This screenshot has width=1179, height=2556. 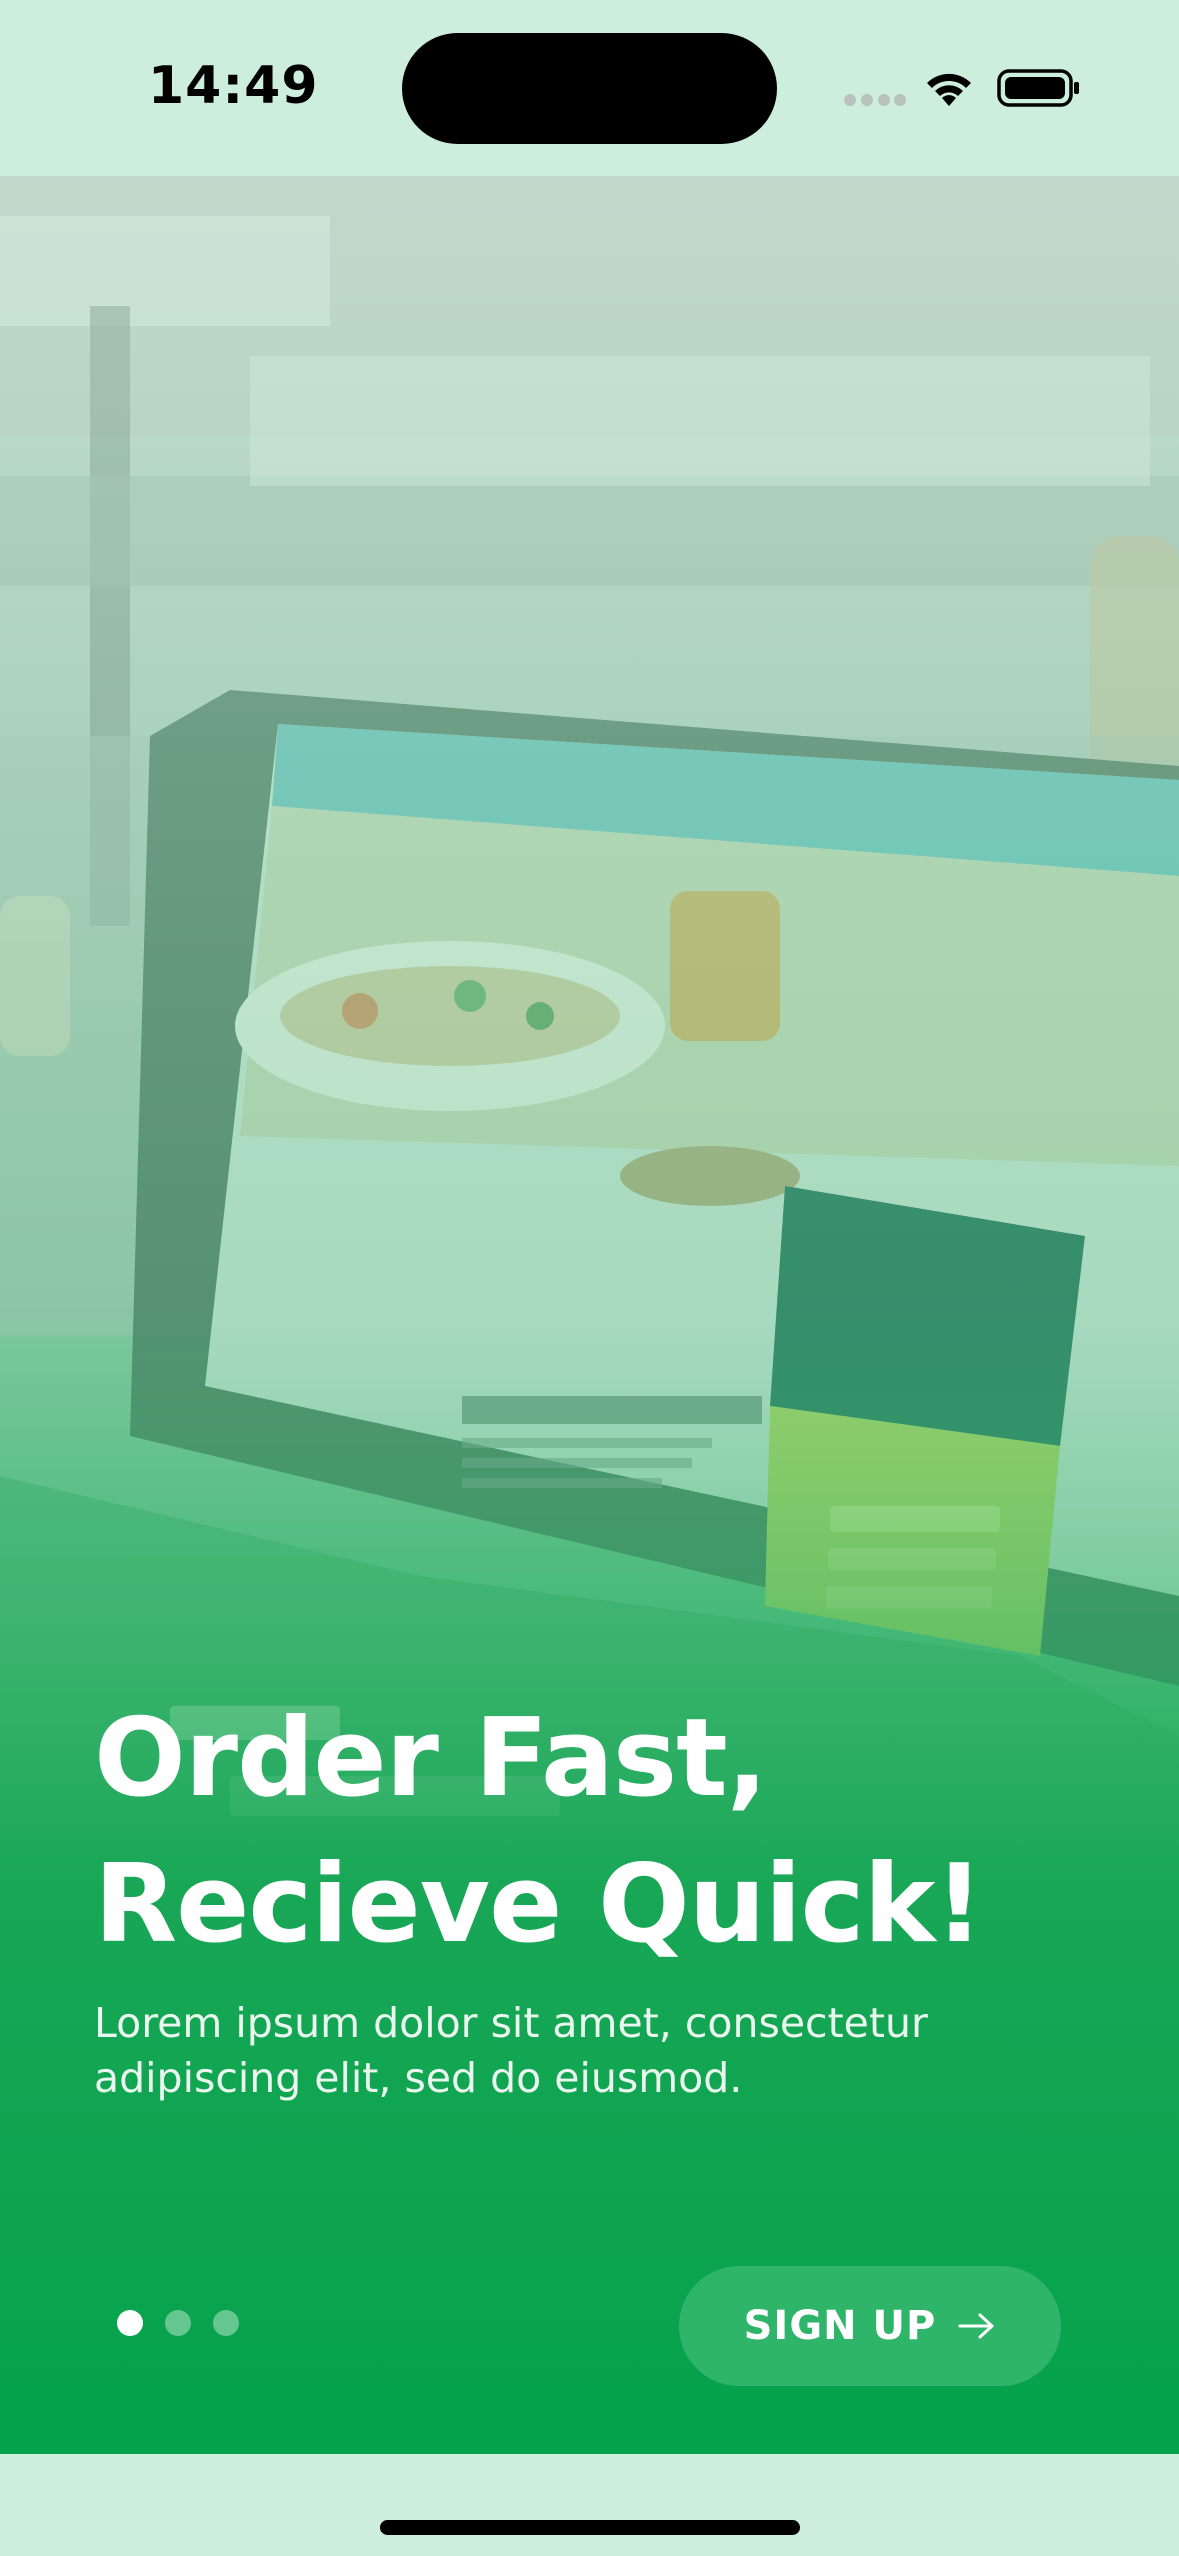 I want to click on hero-title-line-1: Order Fast,, so click(x=431, y=1758).